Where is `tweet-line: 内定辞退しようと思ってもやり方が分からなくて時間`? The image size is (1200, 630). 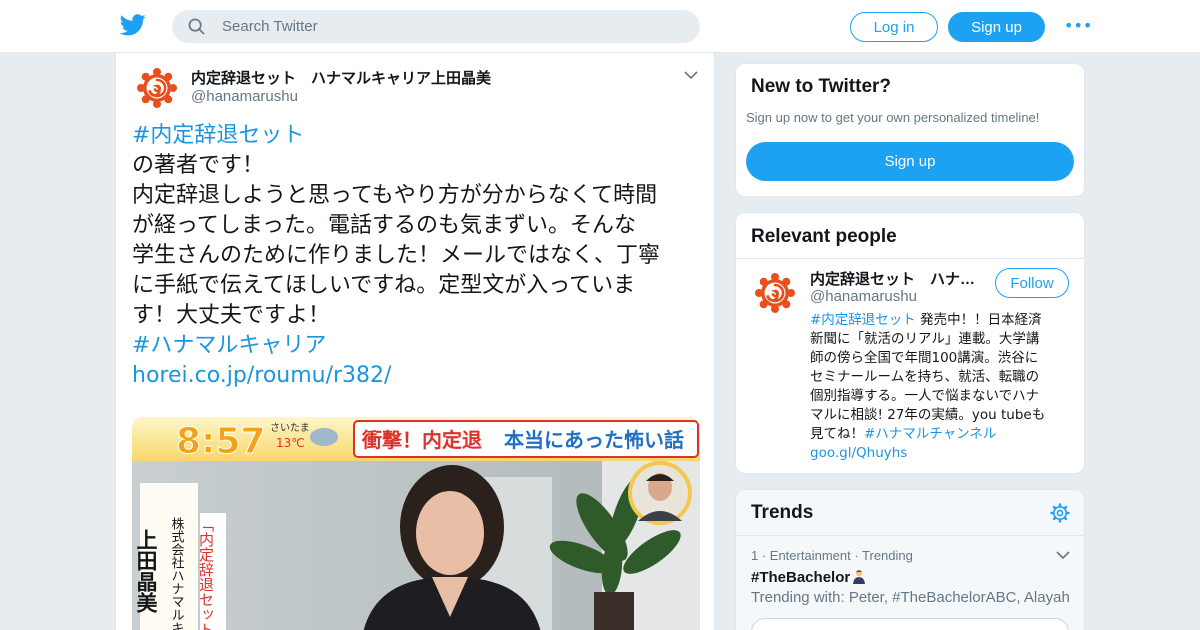
tweet-line: 内定辞退しようと思ってもやり方が分からなくて時間 is located at coordinates (395, 195).